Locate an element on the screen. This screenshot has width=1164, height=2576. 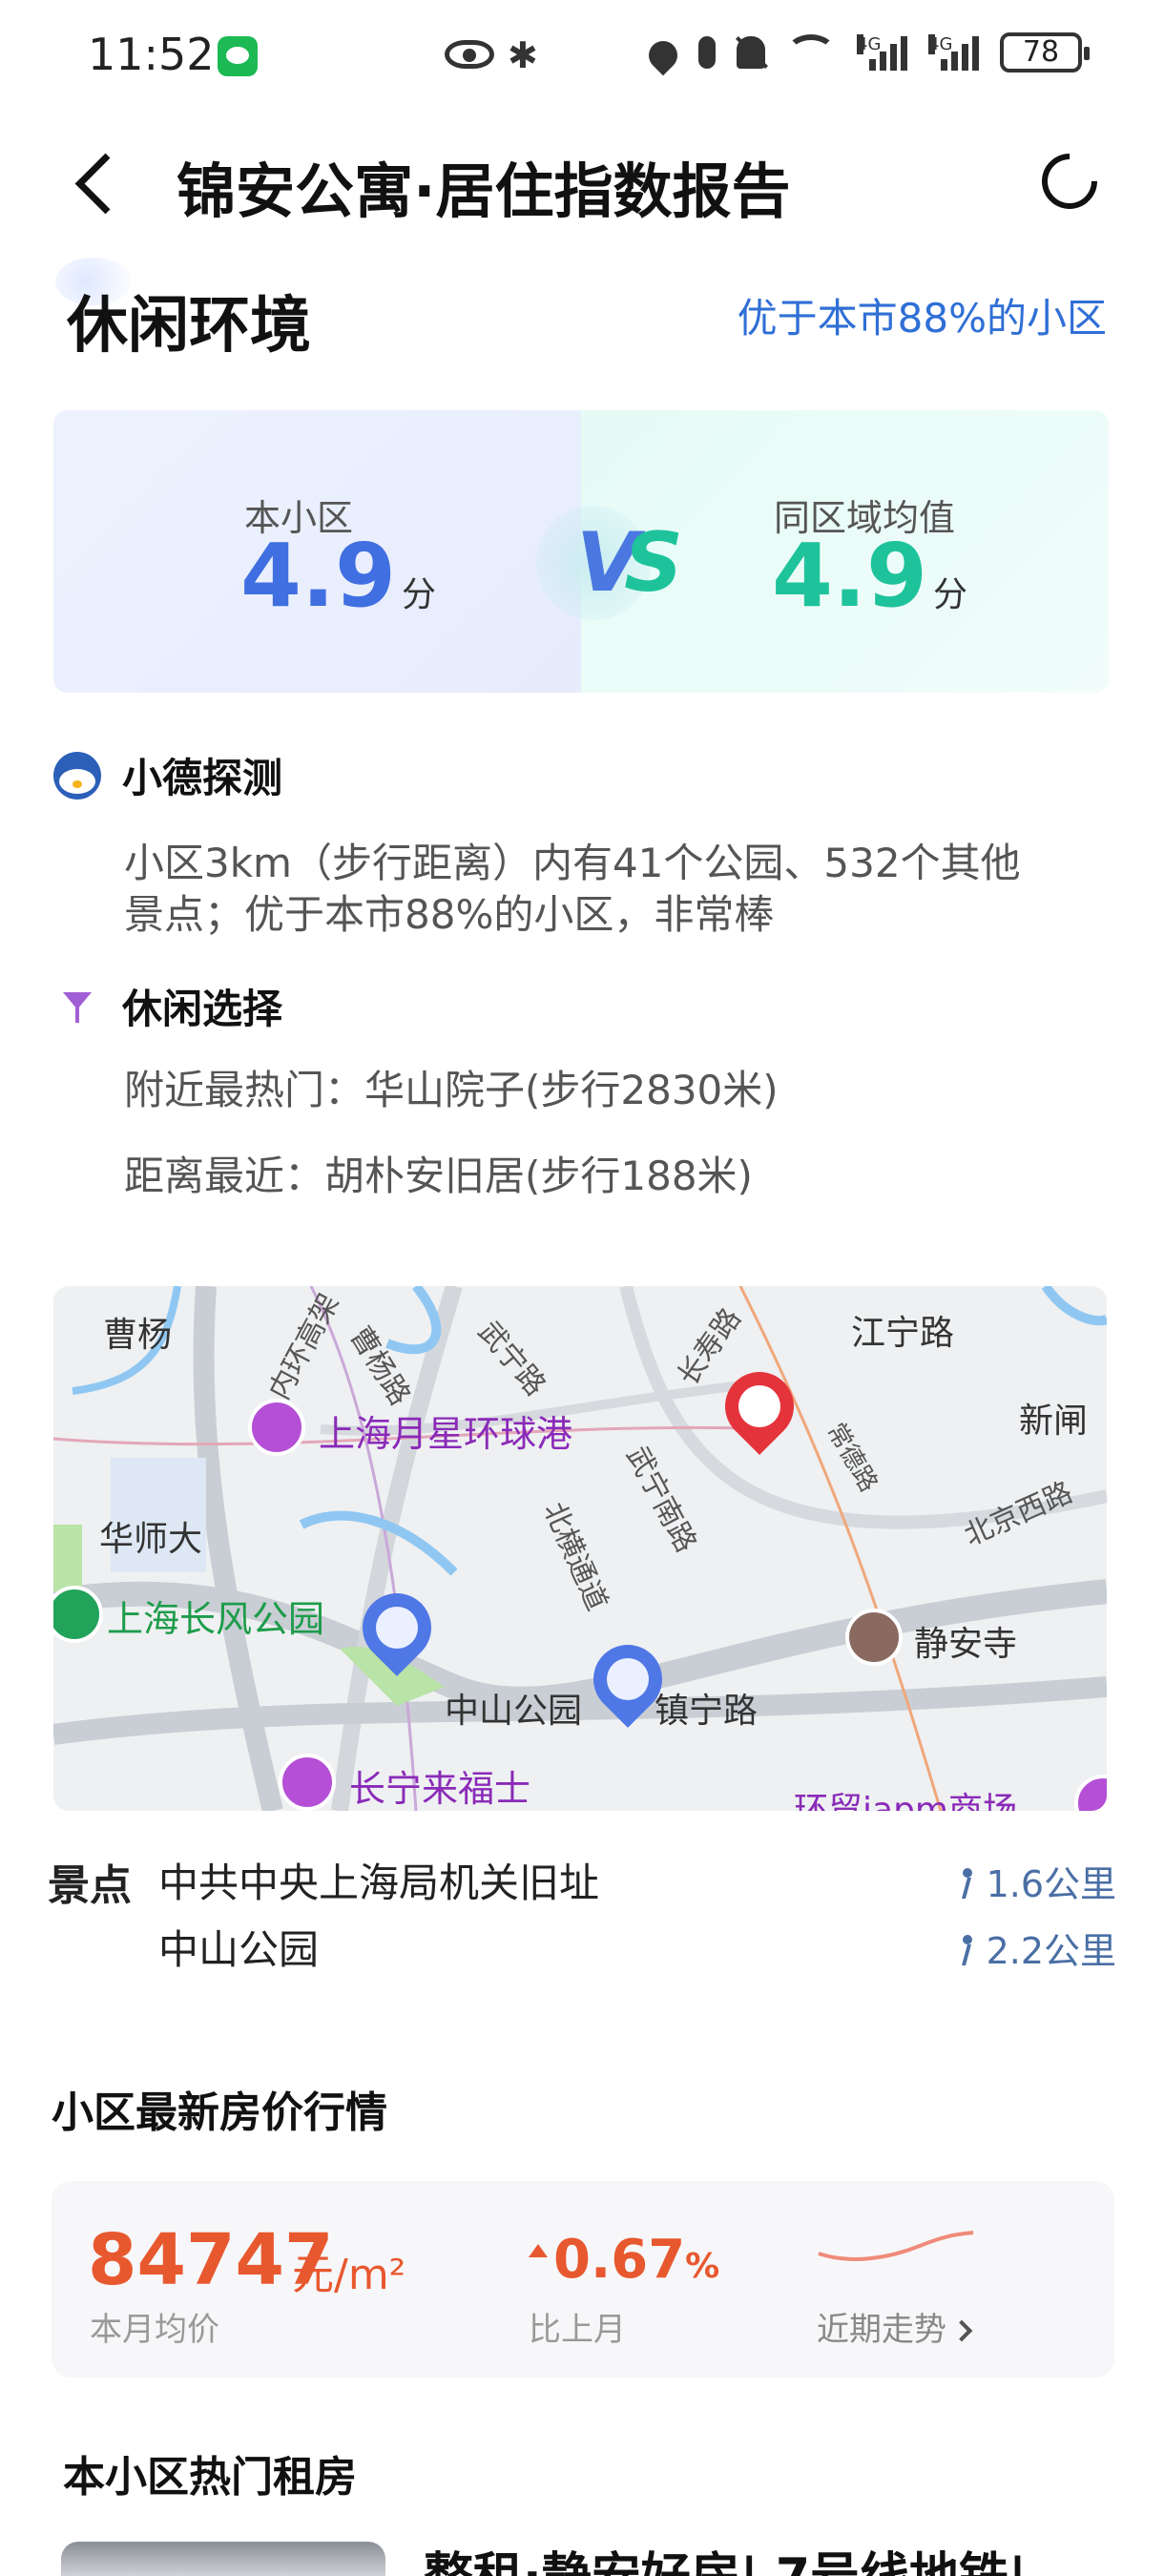
temple-icon is located at coordinates (874, 1637).